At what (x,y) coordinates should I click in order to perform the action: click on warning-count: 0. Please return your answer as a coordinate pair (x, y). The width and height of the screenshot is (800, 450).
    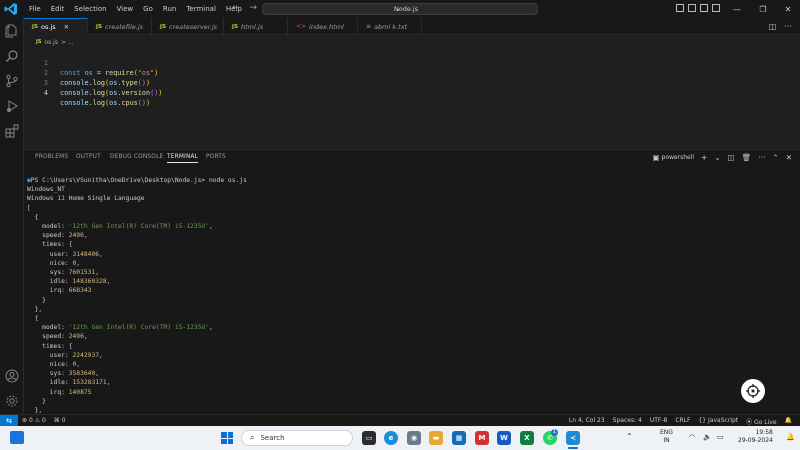
    Looking at the image, I should click on (43, 420).